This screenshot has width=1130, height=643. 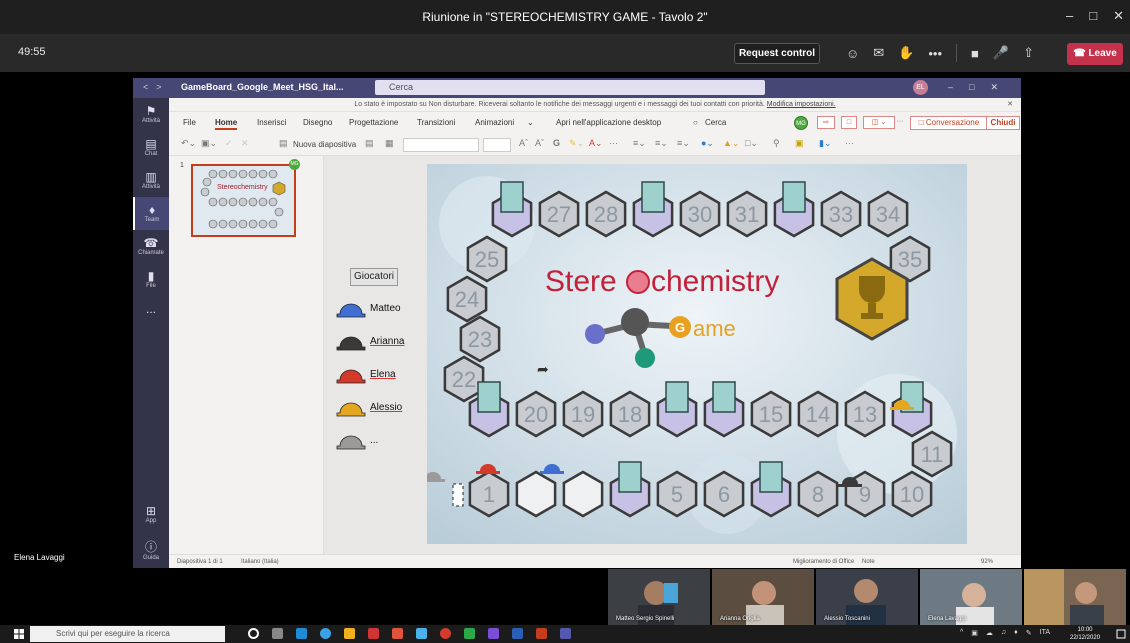 What do you see at coordinates (823, 562) in the screenshot?
I see `office-feedback: Miglioramento di Office` at bounding box center [823, 562].